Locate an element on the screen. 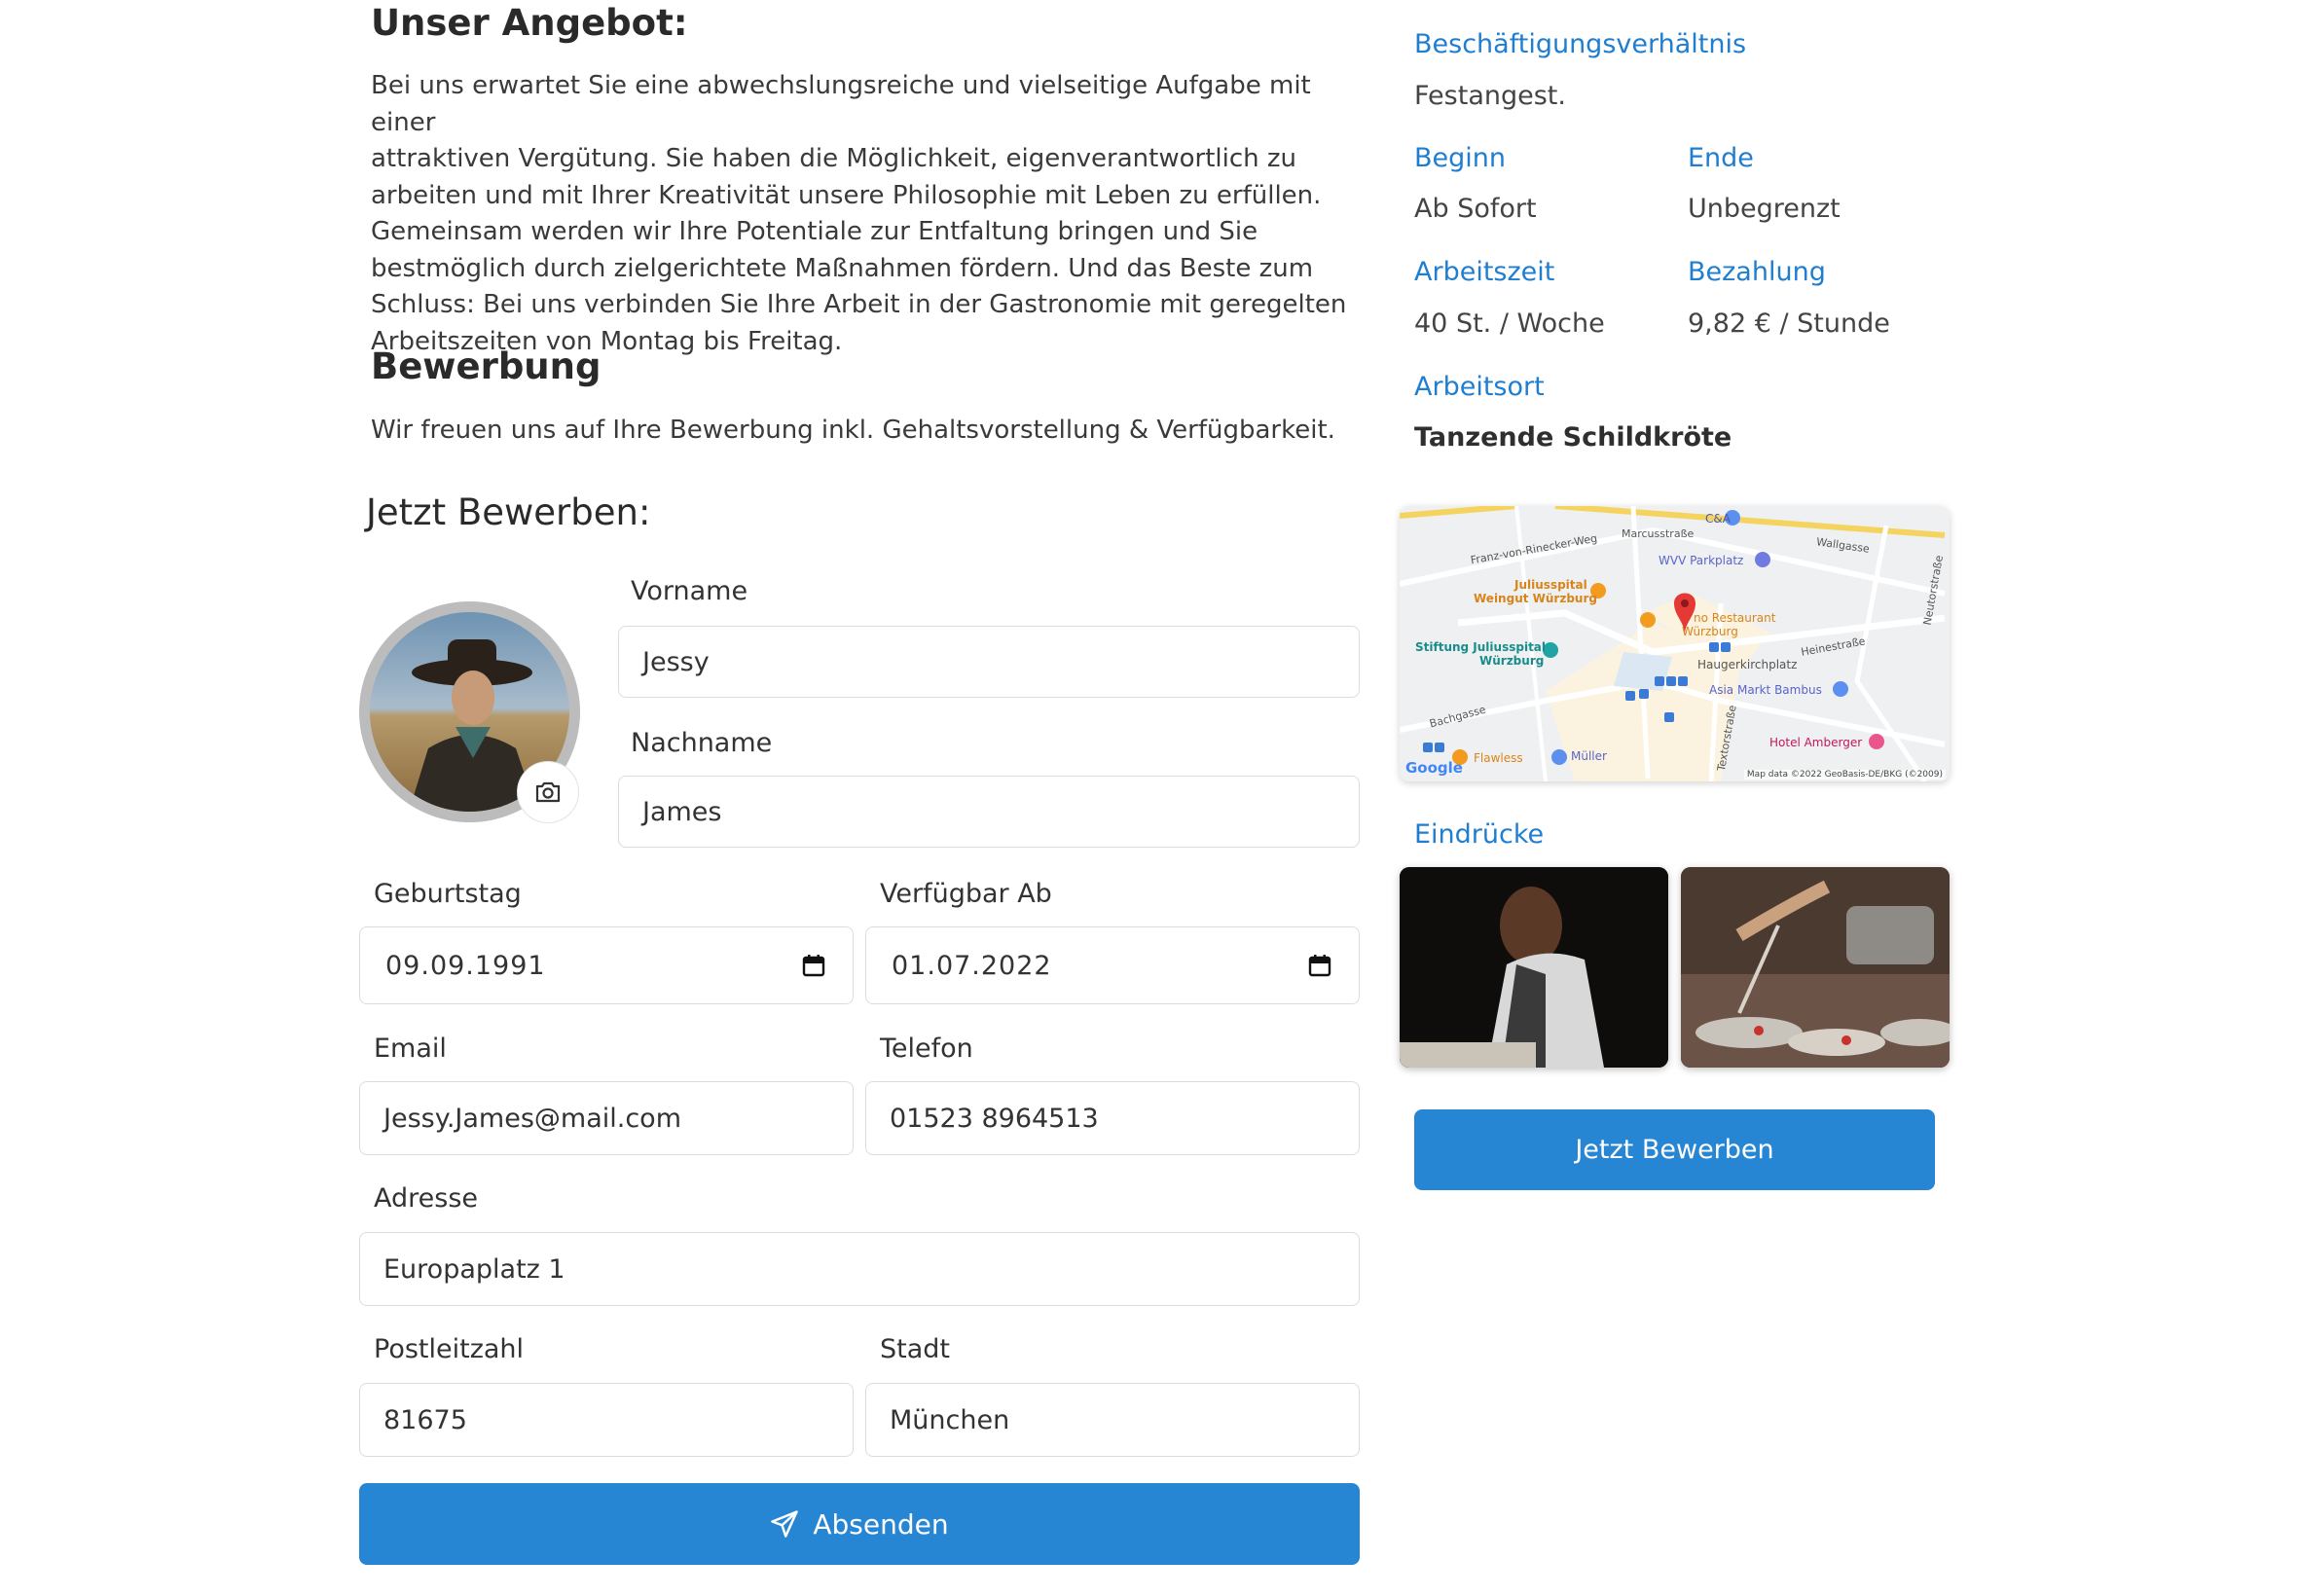 The width and height of the screenshot is (2297, 1596). kitchen-image is located at coordinates (1815, 968).